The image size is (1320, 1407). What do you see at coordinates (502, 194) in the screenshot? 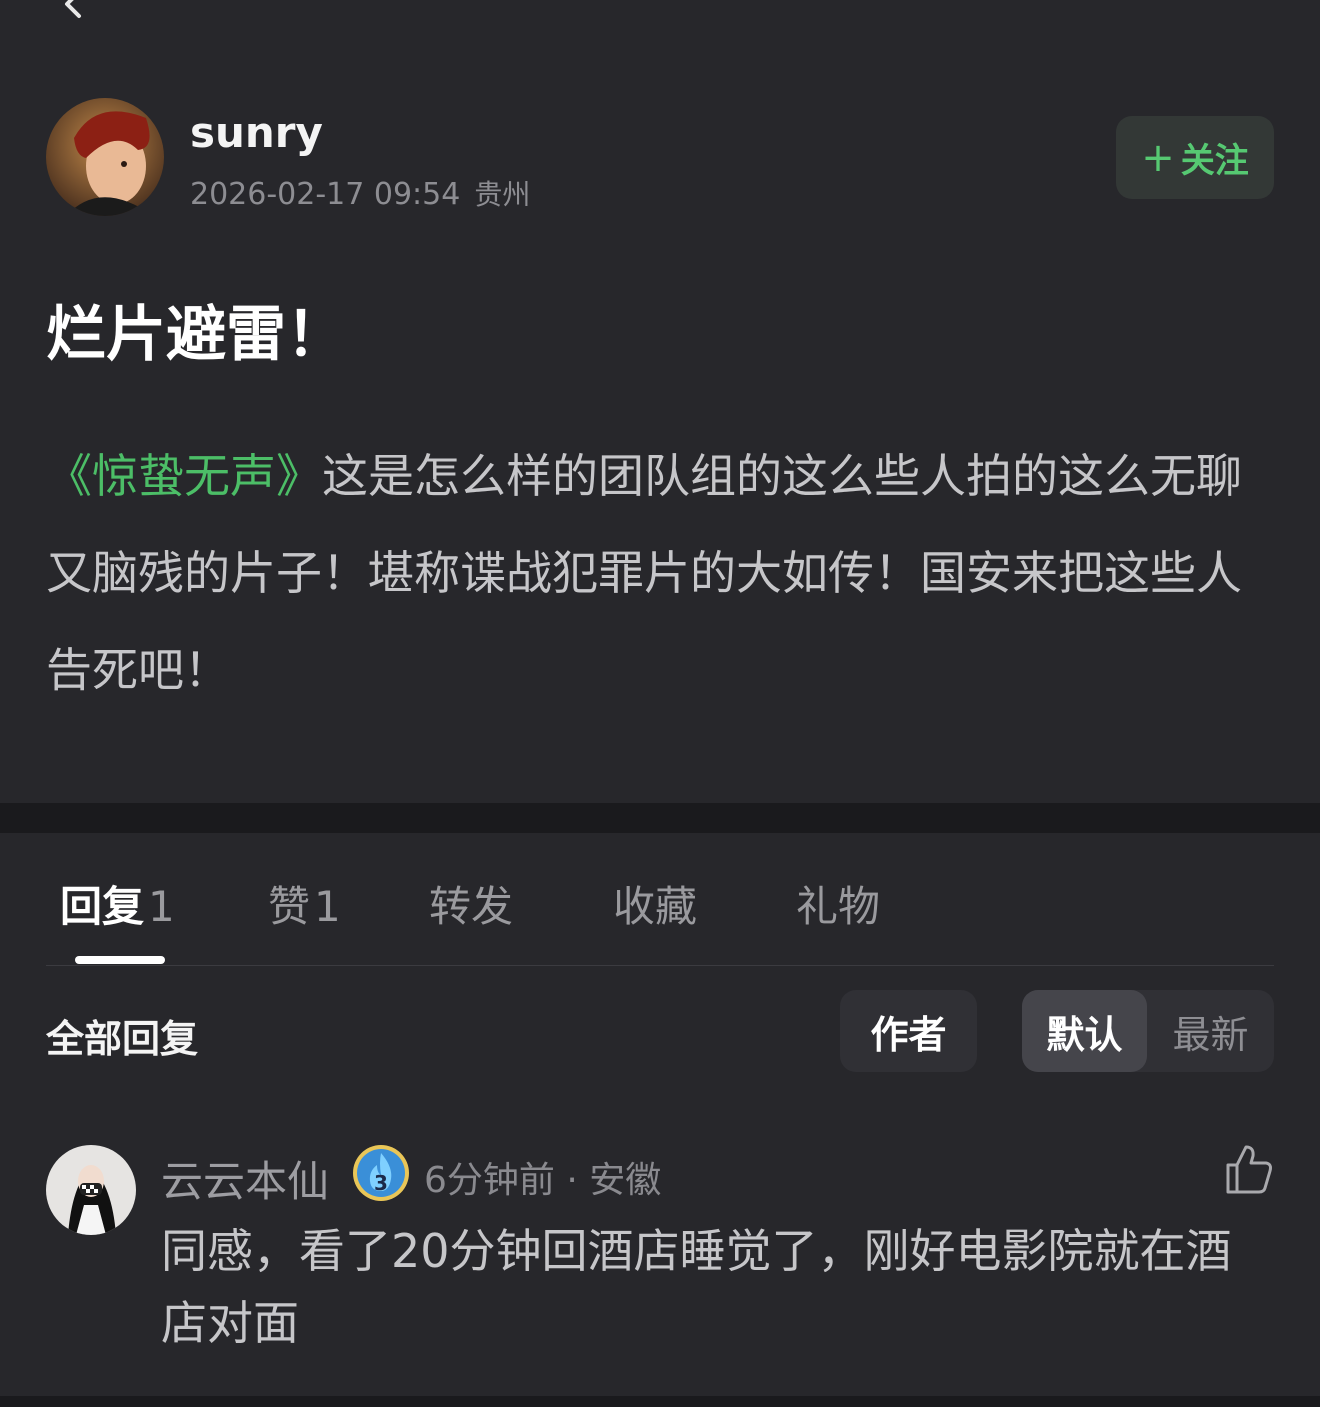
I see `post-location: 贵州` at bounding box center [502, 194].